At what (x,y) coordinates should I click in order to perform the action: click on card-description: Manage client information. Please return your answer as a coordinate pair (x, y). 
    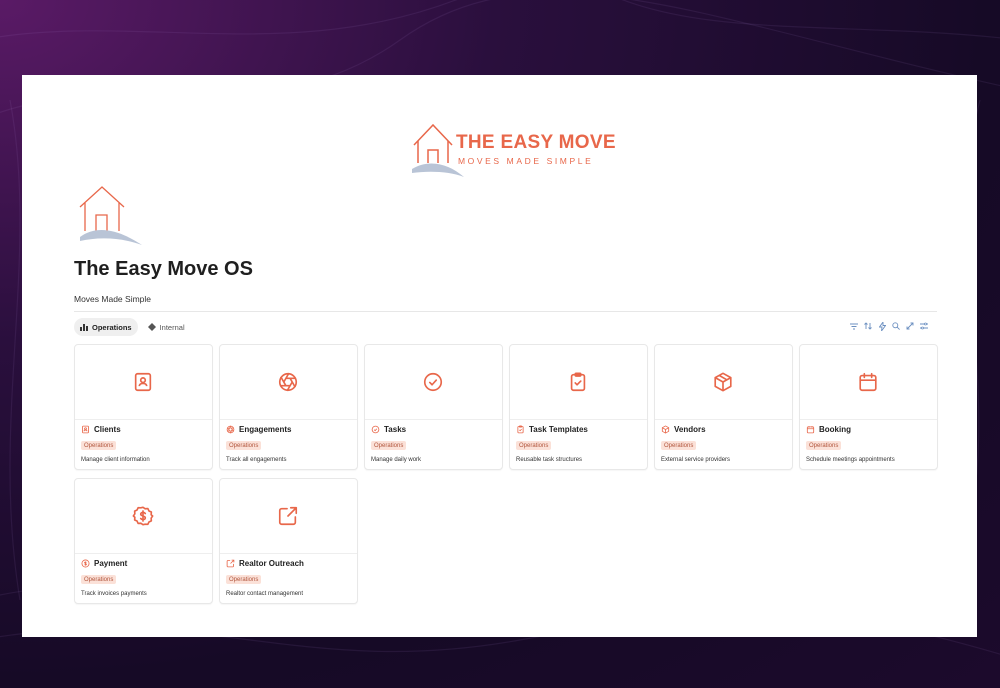
    Looking at the image, I should click on (115, 460).